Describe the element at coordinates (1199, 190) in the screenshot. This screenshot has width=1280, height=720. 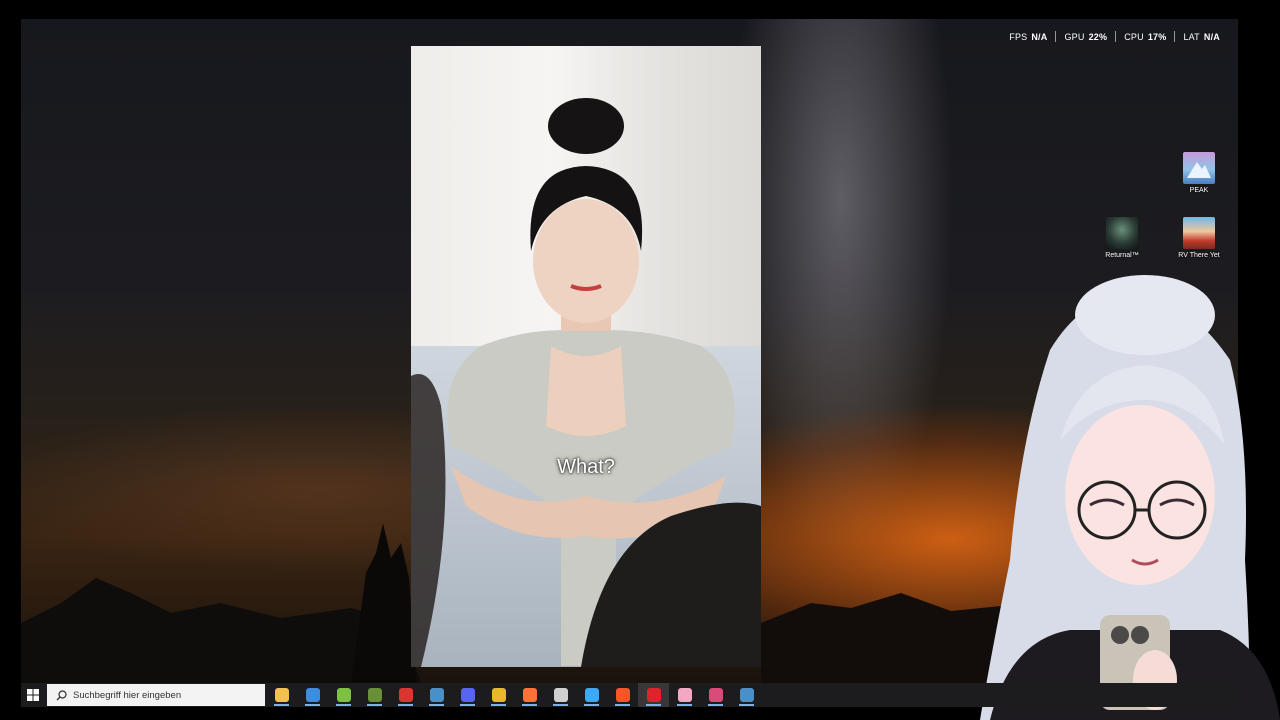
I see `desktop-icon-label: PEAK` at that location.